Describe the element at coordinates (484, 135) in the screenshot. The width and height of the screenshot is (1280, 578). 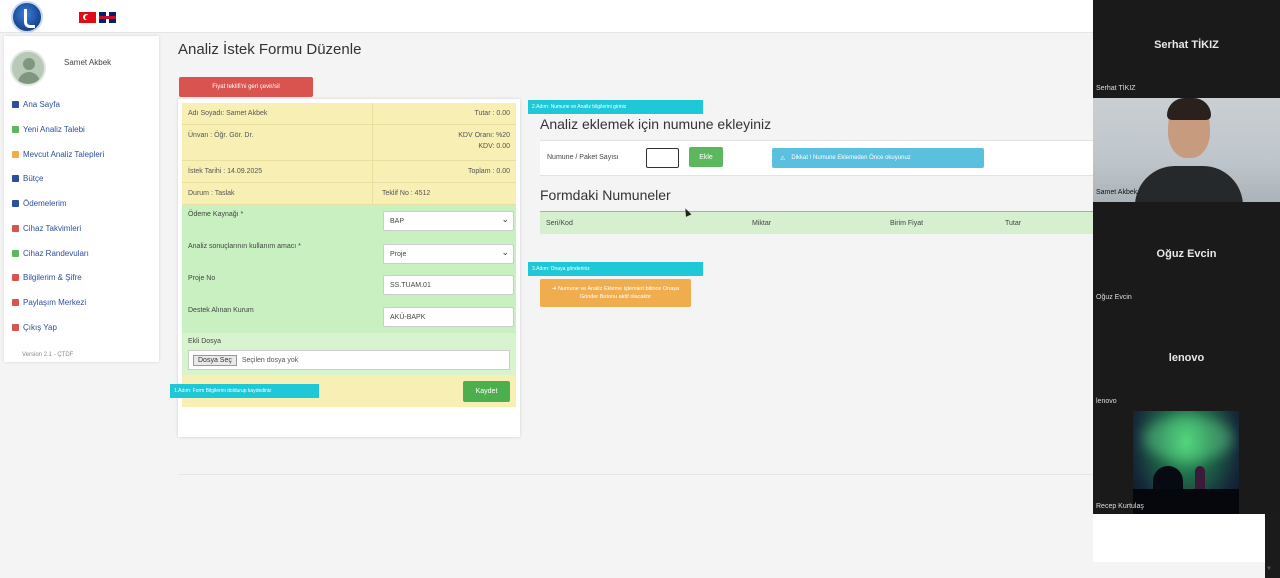
I see `kdv-rate-text: KDV Oranı: %20` at that location.